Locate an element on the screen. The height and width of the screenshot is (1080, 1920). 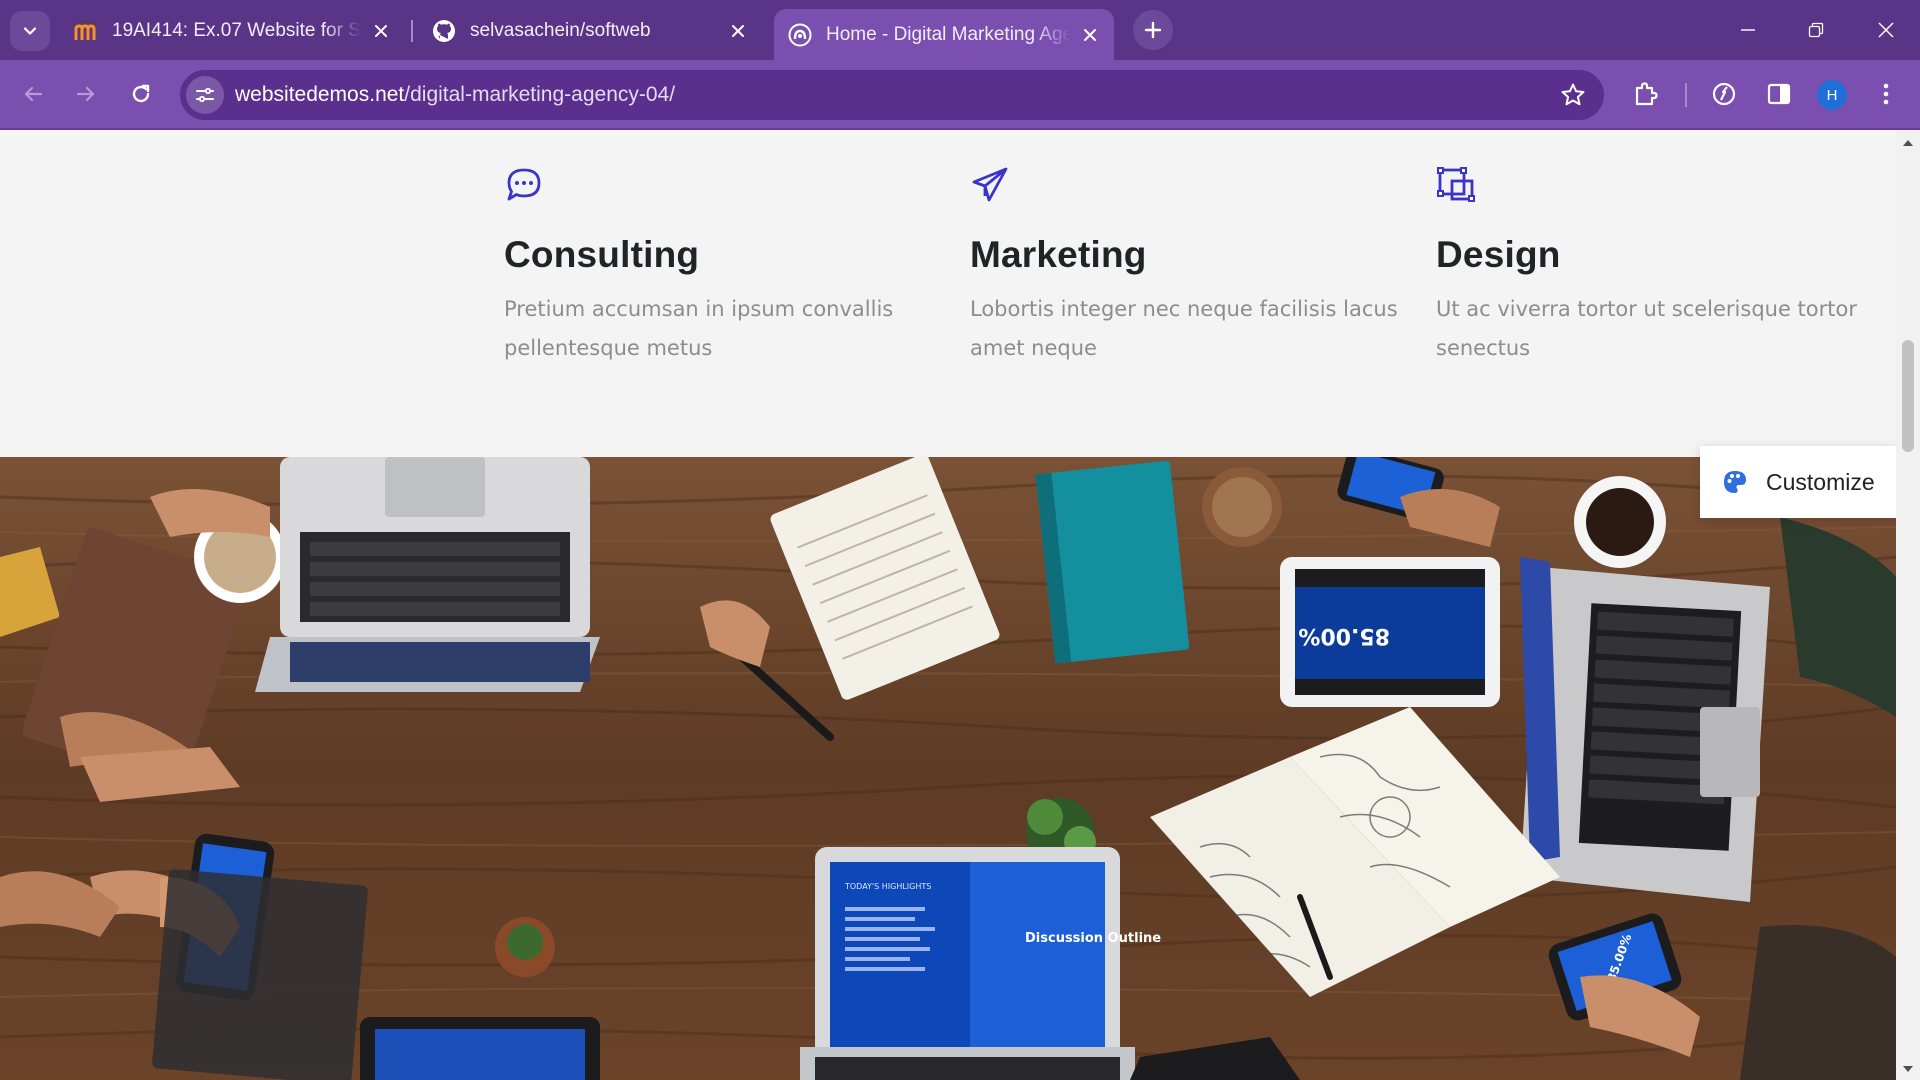
tab-github: selvasachein/softweb is located at coordinates (590, 31).